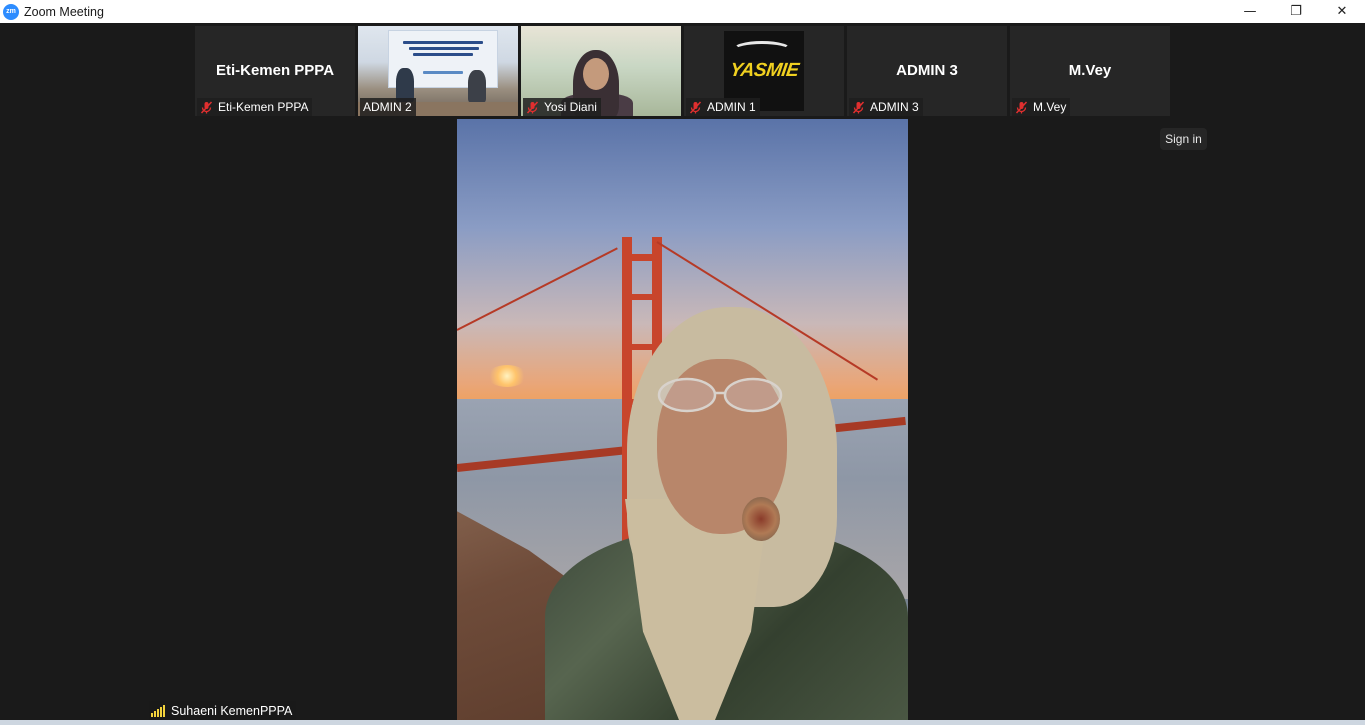 Image resolution: width=1365 pixels, height=725 pixels. I want to click on restore-button: ❐, so click(1296, 11).